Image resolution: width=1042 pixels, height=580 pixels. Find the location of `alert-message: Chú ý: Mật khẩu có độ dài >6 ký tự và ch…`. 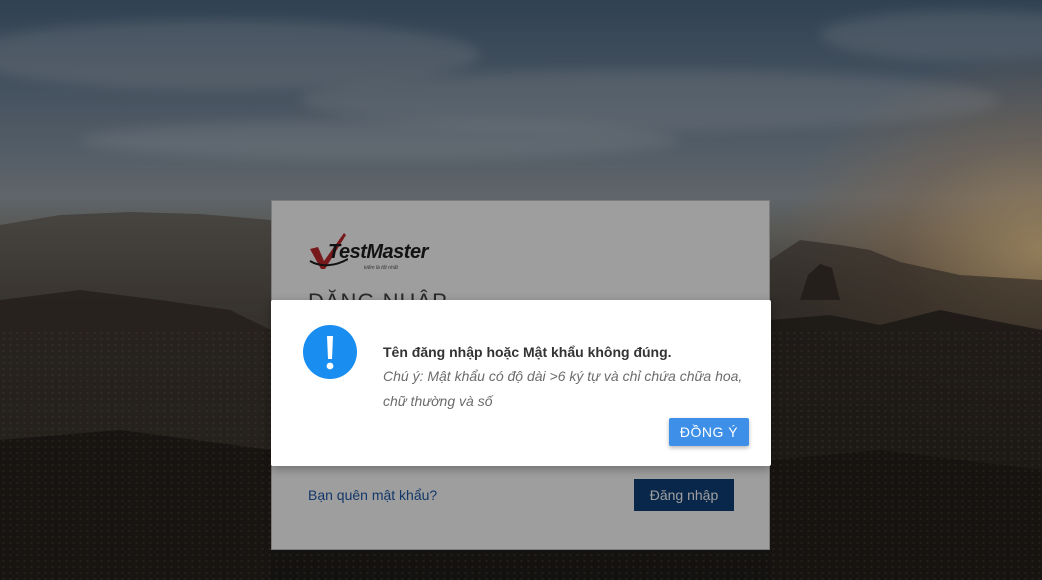

alert-message: Chú ý: Mật khẩu có độ dài >6 ký tự và ch… is located at coordinates (563, 388).